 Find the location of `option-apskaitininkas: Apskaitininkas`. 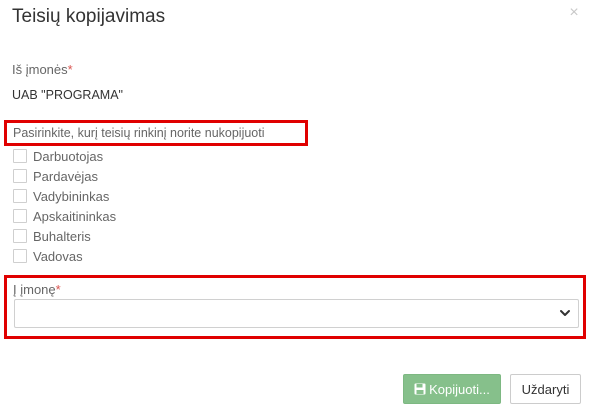

option-apskaitininkas: Apskaitininkas is located at coordinates (64, 216).